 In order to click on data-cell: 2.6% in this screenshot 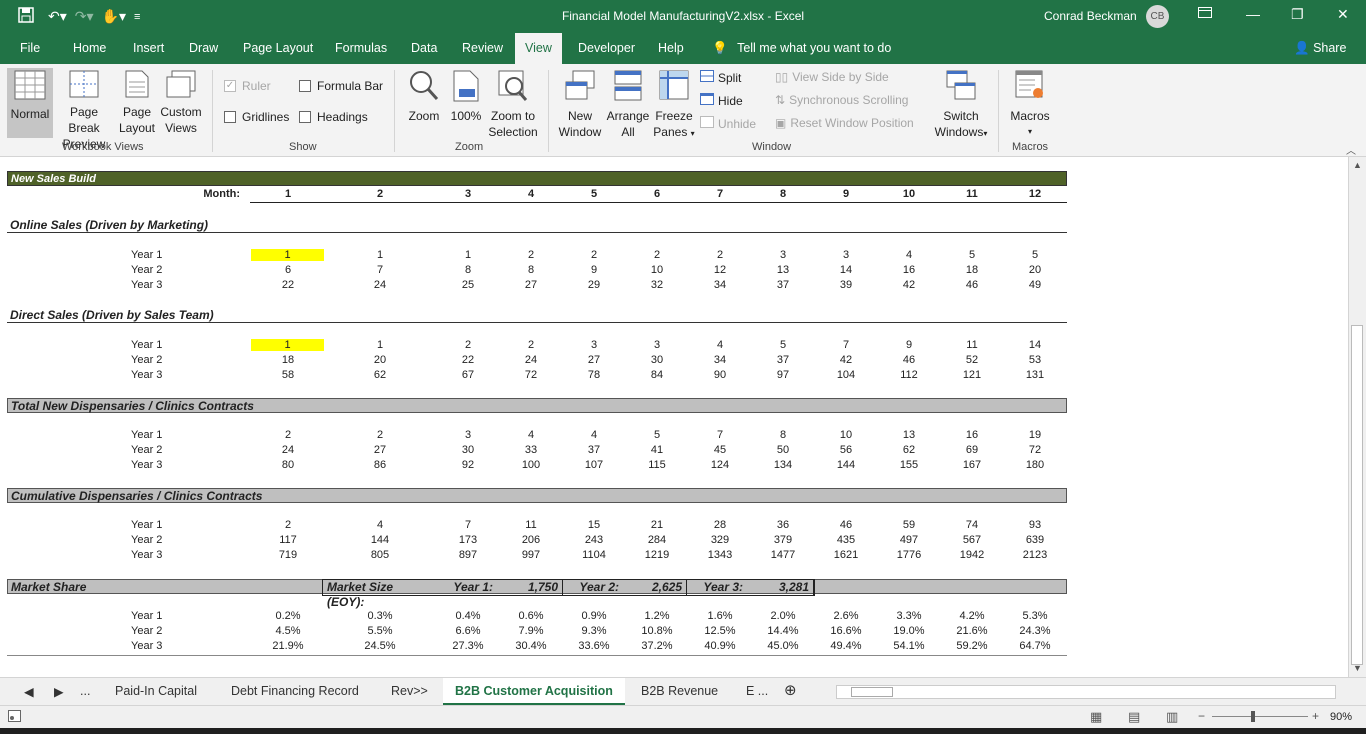, I will do `click(846, 616)`.